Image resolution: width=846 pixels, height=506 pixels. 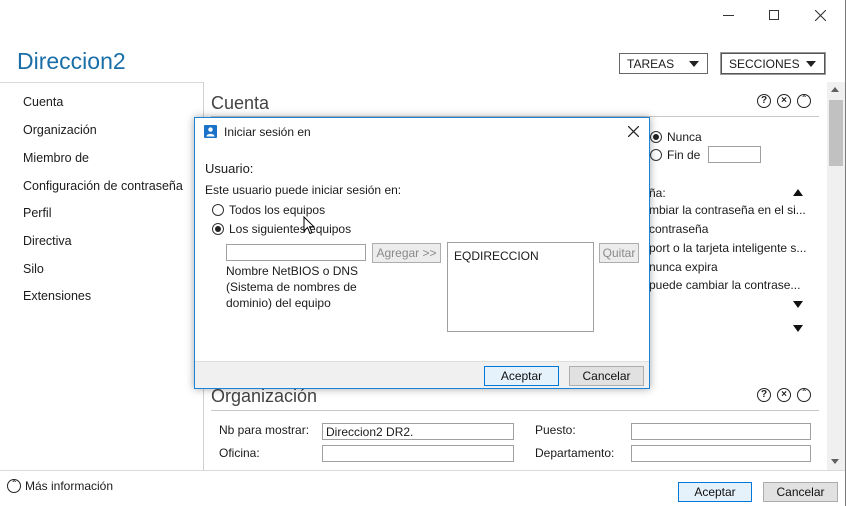 I want to click on nav-item-miembro-de: Miembro de, so click(x=56, y=158).